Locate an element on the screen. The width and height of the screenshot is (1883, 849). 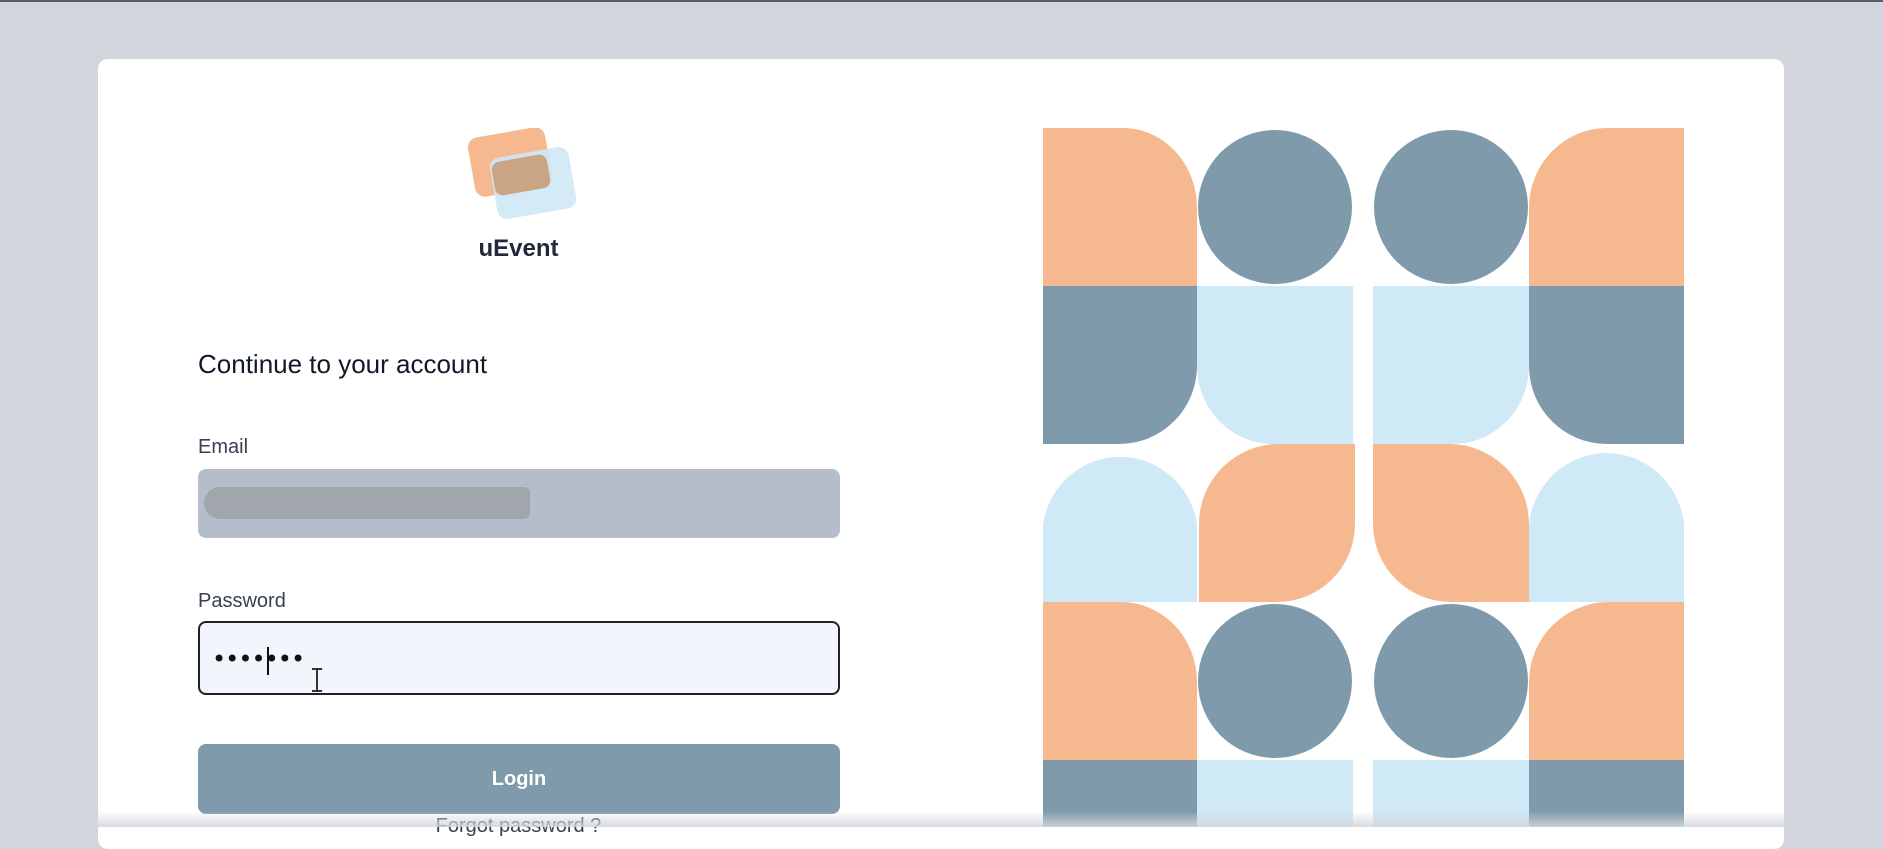
email-redaction is located at coordinates (367, 503).